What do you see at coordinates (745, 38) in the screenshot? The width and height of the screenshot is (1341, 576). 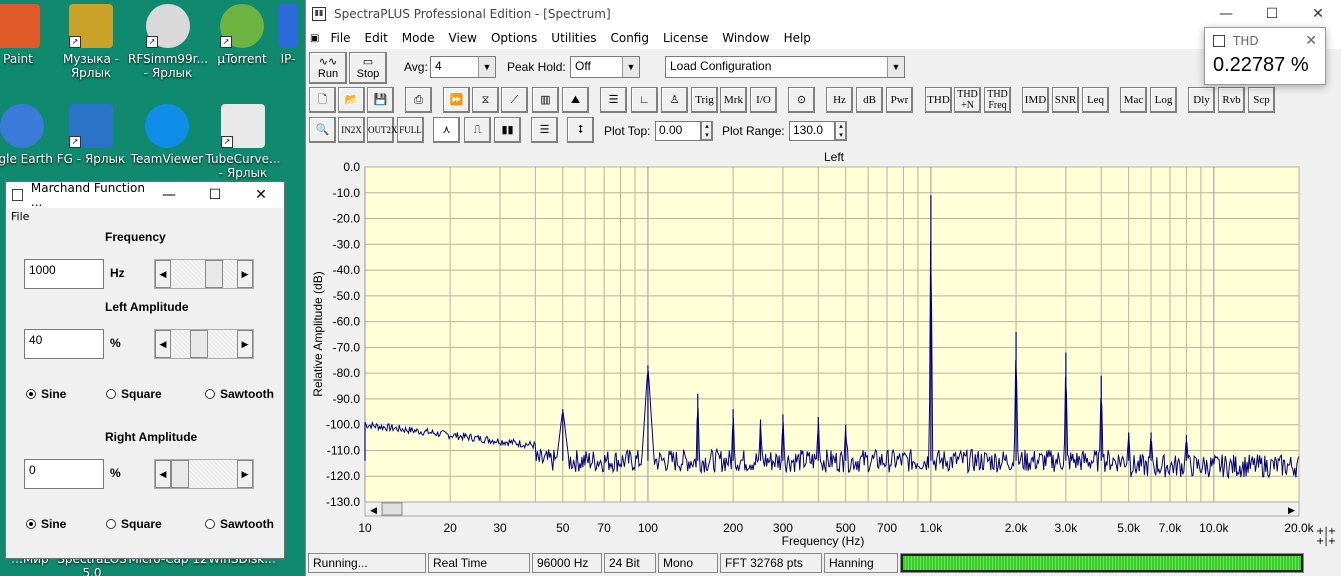 I see `menu-window: Window` at bounding box center [745, 38].